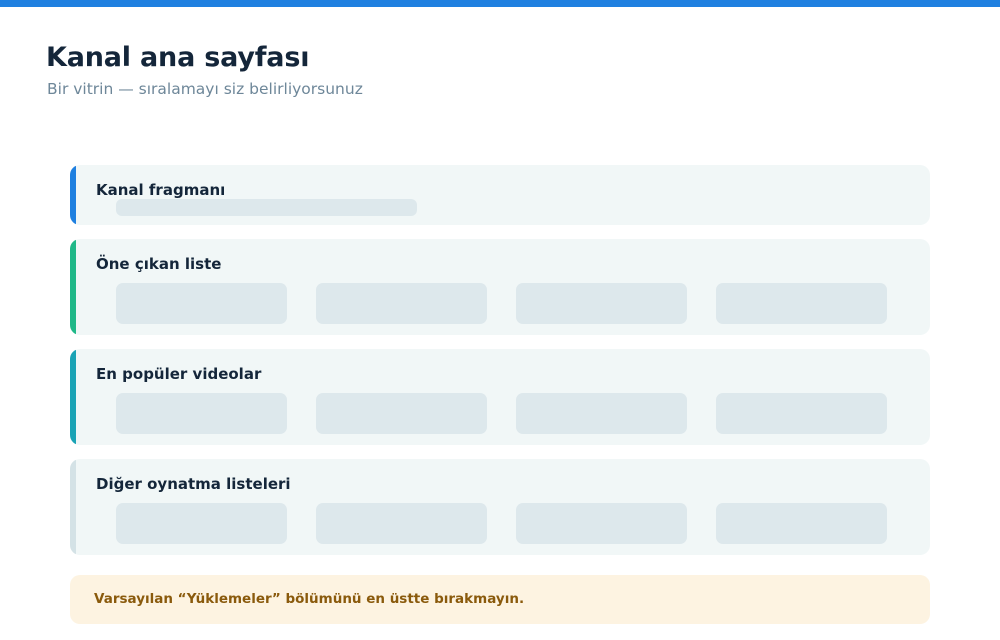 This screenshot has width=1000, height=640. I want to click on section-label: Öne çıkan liste, so click(159, 264).